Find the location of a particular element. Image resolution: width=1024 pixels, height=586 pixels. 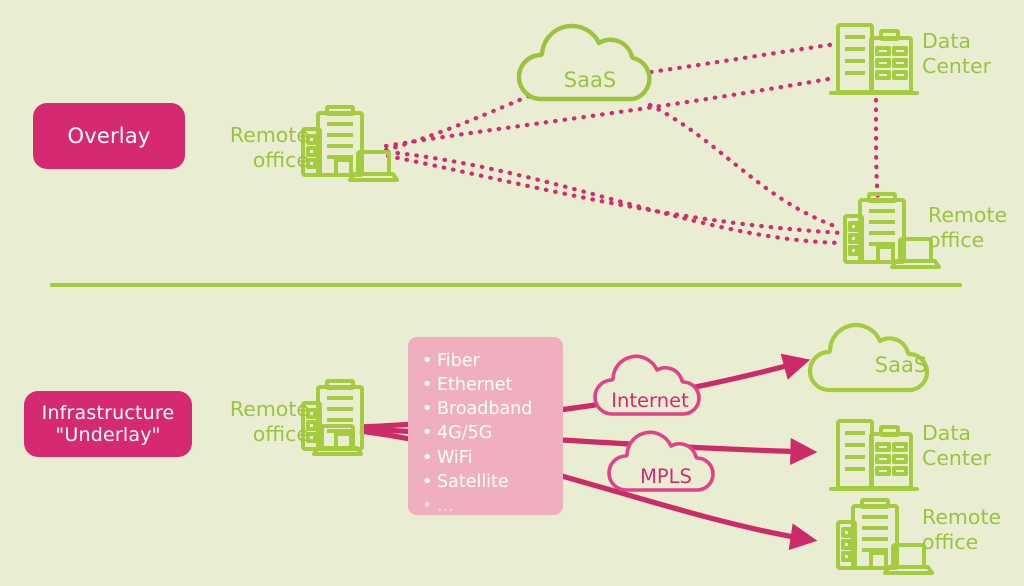

remote-office-right-label-underlay: Remote office is located at coordinates (962, 529).